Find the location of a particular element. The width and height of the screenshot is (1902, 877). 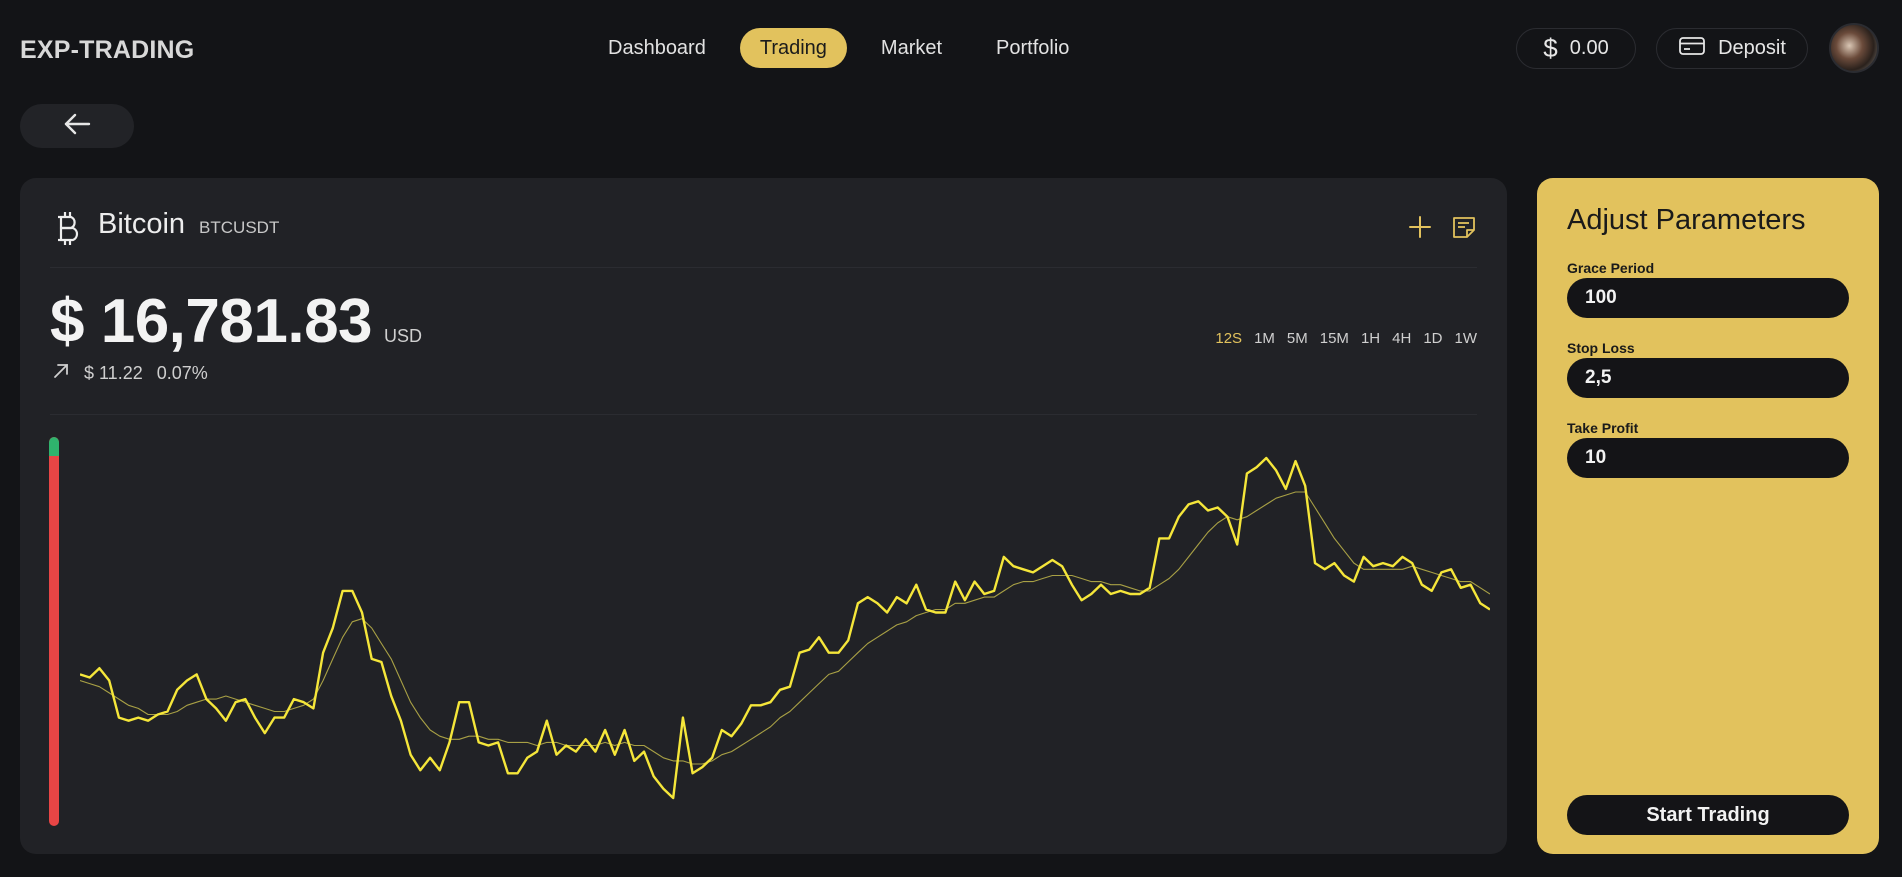

interval-selector: 12S 1M 5M 15M 1H 4H 1D 1W is located at coordinates (1346, 338).